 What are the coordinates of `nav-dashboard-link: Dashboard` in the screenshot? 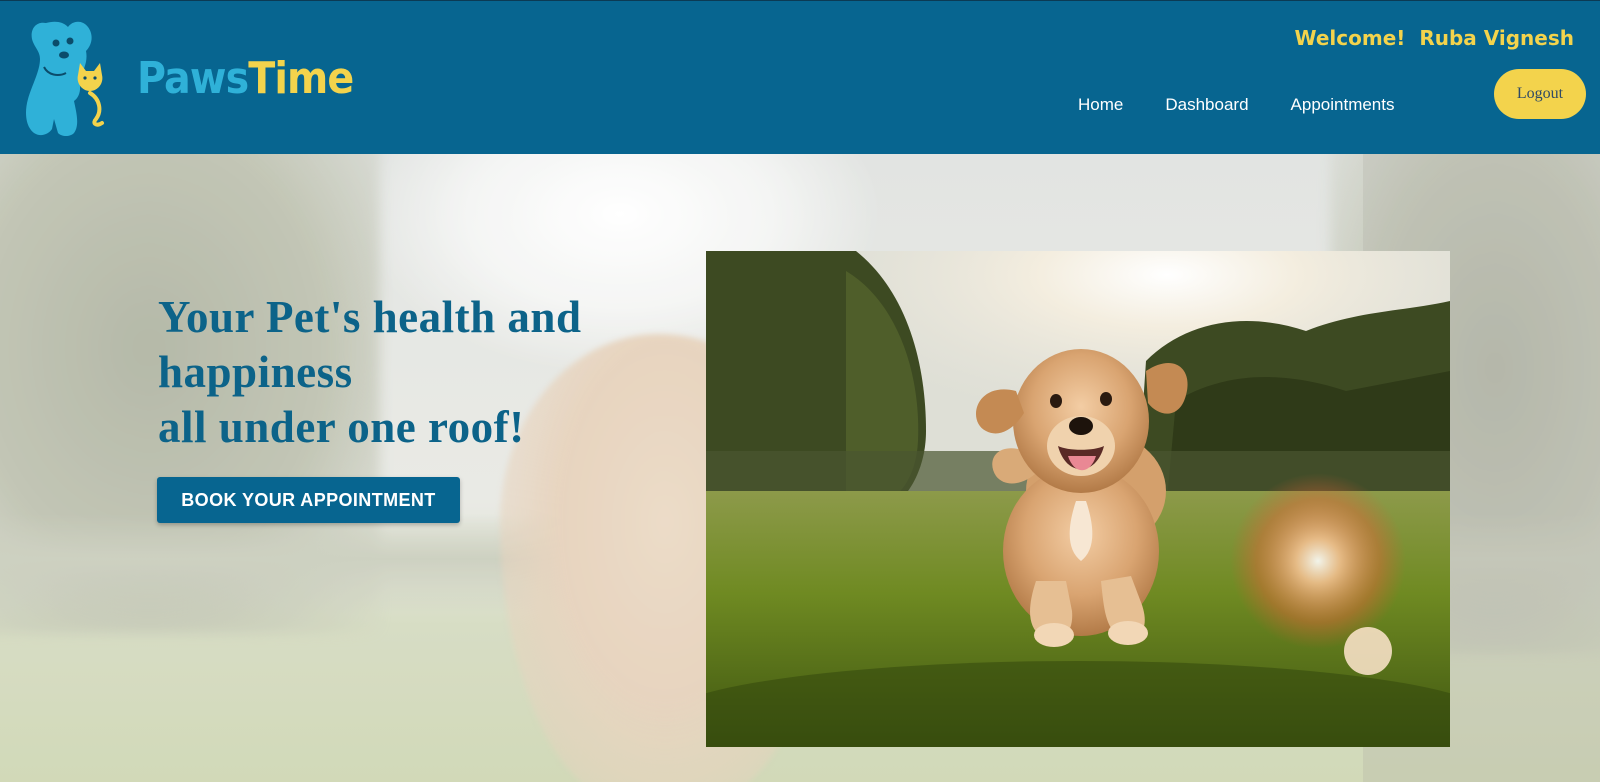 It's located at (1206, 105).